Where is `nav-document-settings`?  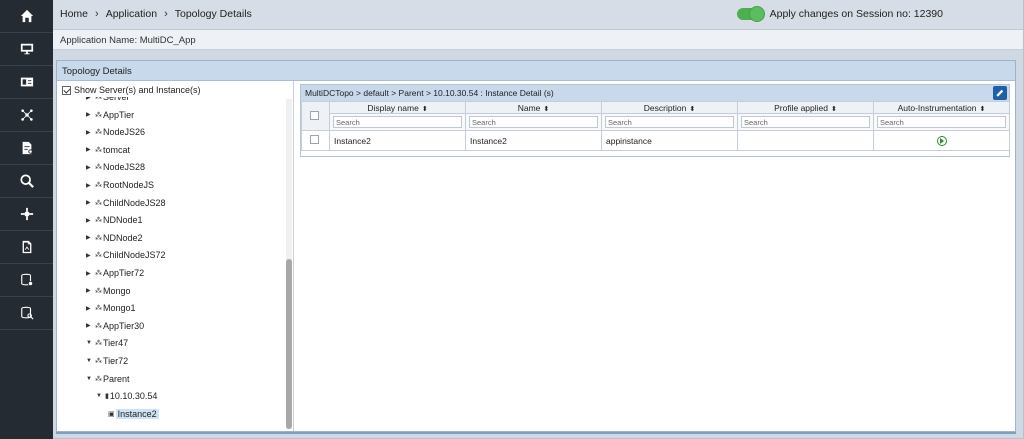
nav-document-settings is located at coordinates (26, 148).